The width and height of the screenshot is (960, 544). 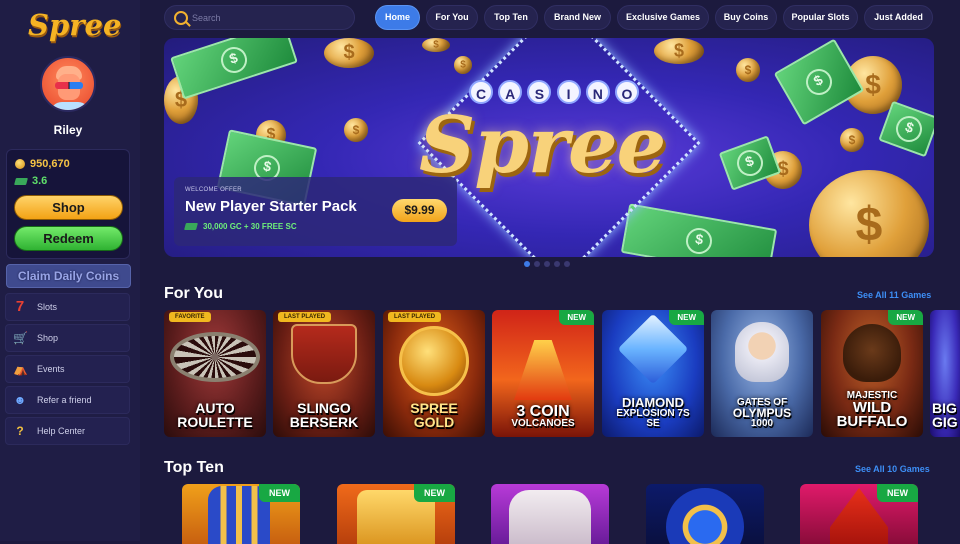 What do you see at coordinates (653, 423) in the screenshot?
I see `game-title-line: SE` at bounding box center [653, 423].